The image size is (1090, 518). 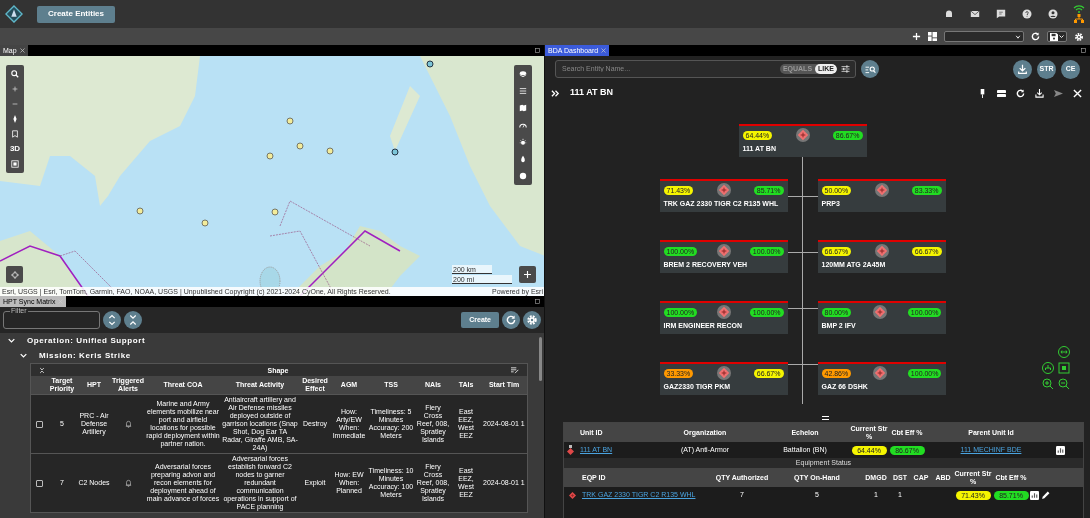 What do you see at coordinates (14, 14) in the screenshot?
I see `logo-icon` at bounding box center [14, 14].